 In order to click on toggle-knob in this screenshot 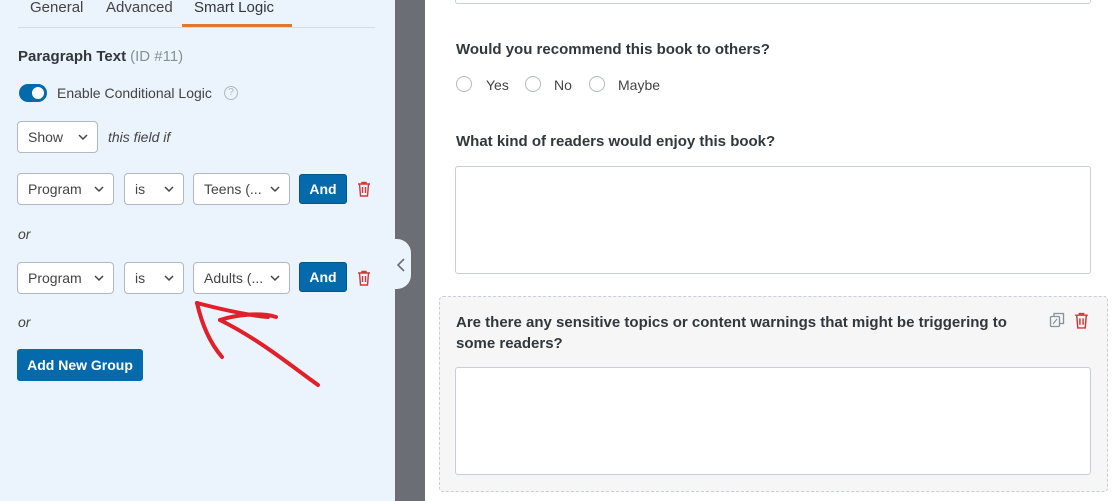, I will do `click(38, 93)`.